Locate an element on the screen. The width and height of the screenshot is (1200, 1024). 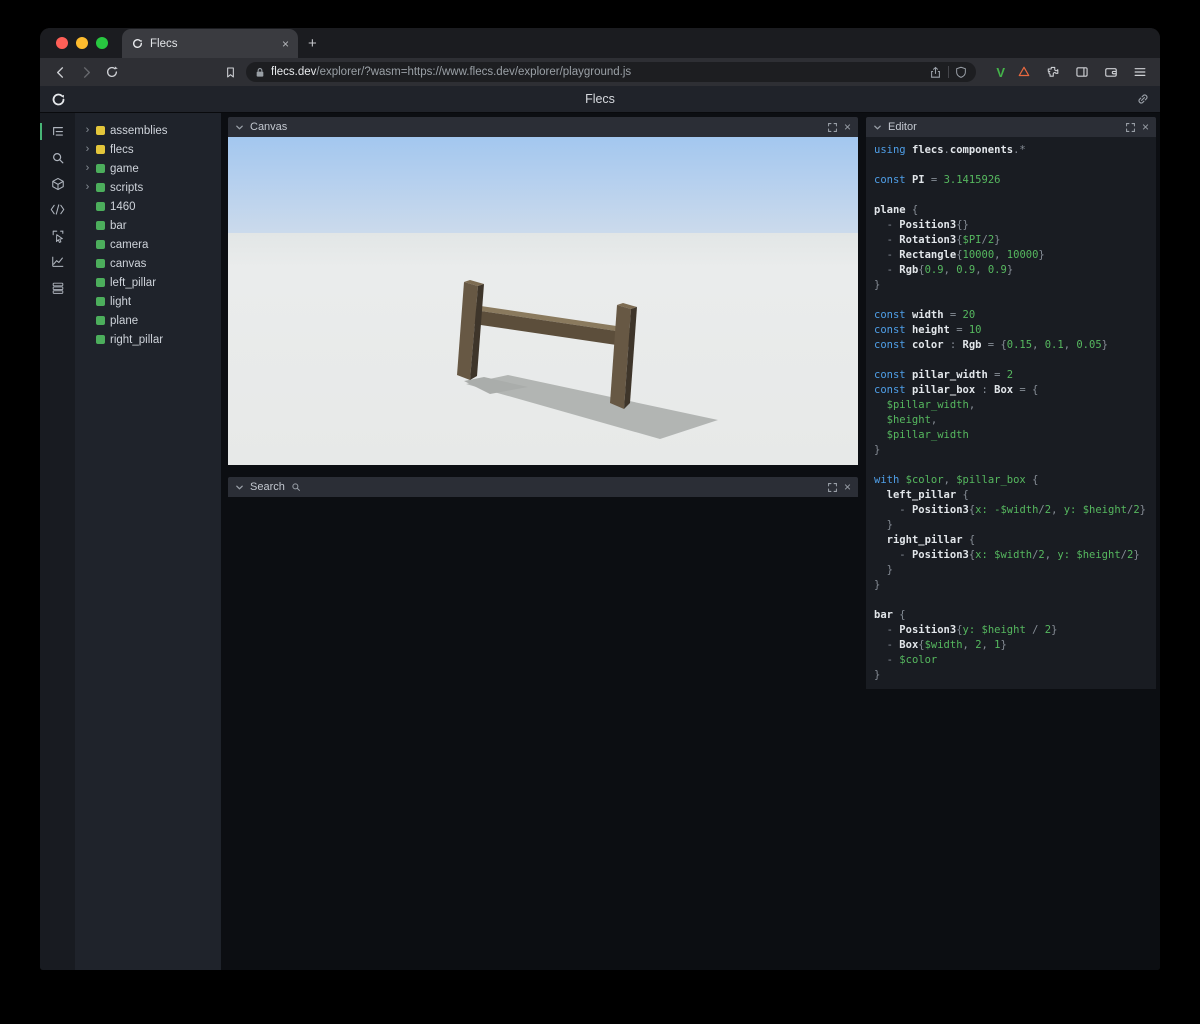
code-line: const width = 20 is located at coordinates (925, 315).